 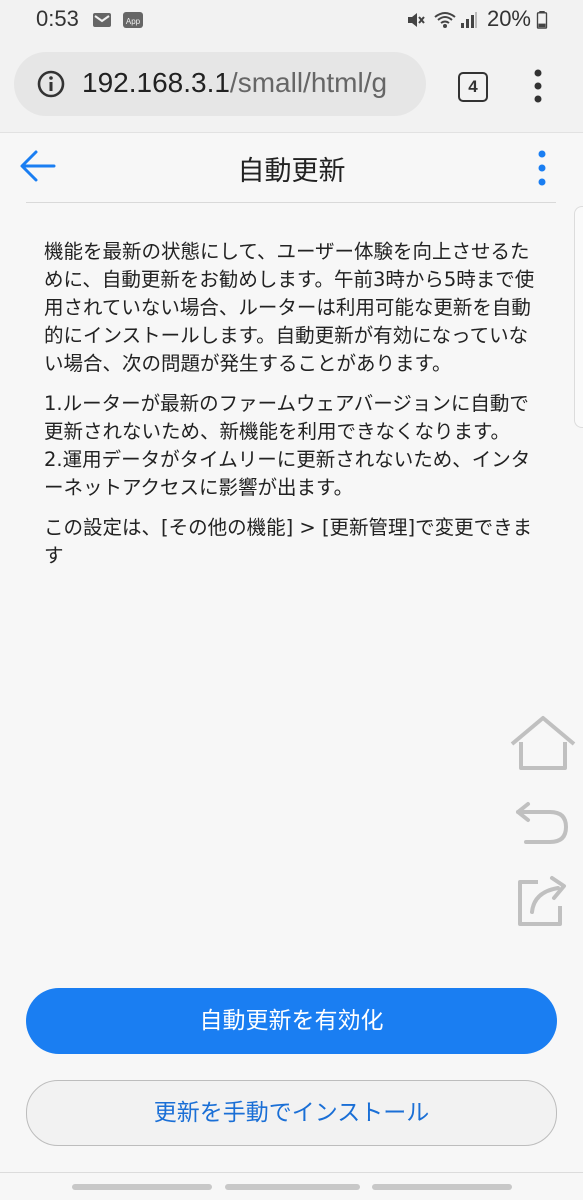 What do you see at coordinates (142, 1187) in the screenshot?
I see `nav-handle-left` at bounding box center [142, 1187].